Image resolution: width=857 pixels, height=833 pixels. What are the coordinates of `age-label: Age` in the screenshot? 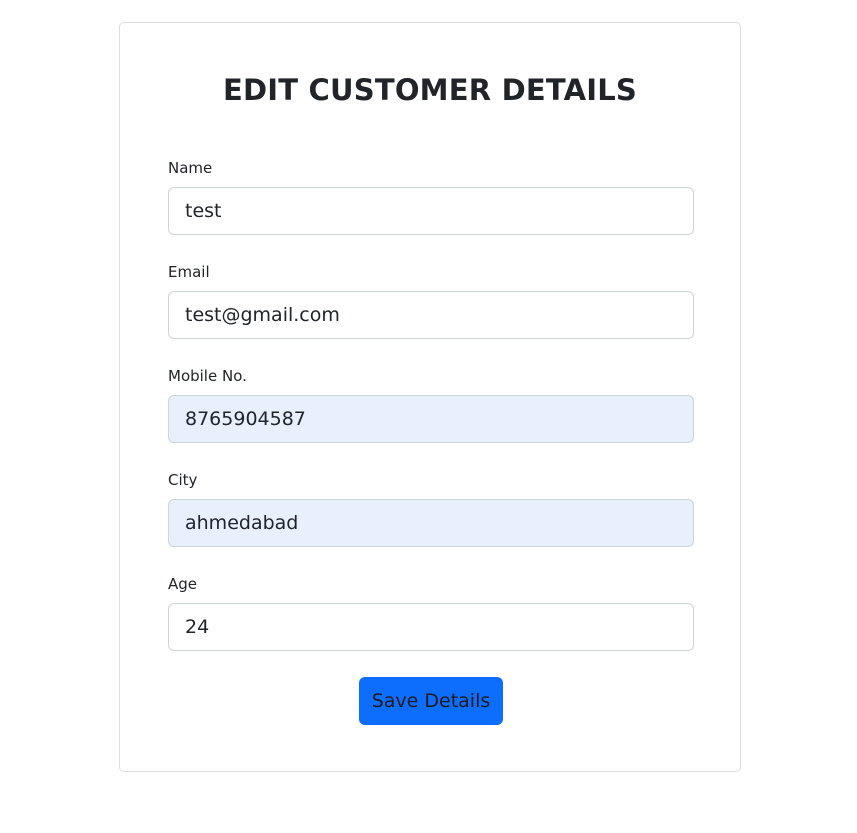 It's located at (183, 584).